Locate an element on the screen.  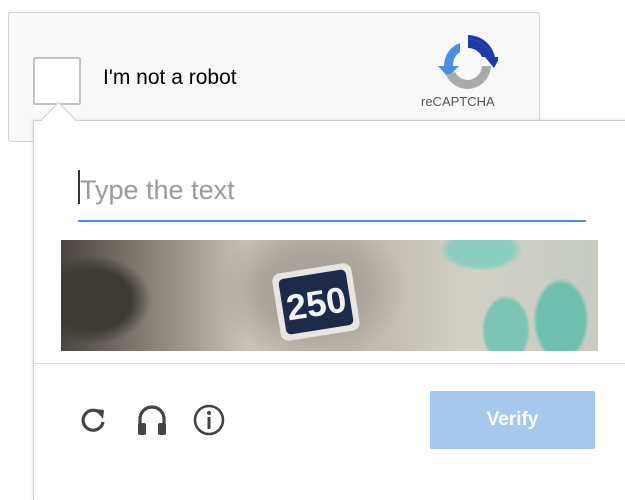
house-number-plate: 250 is located at coordinates (316, 302).